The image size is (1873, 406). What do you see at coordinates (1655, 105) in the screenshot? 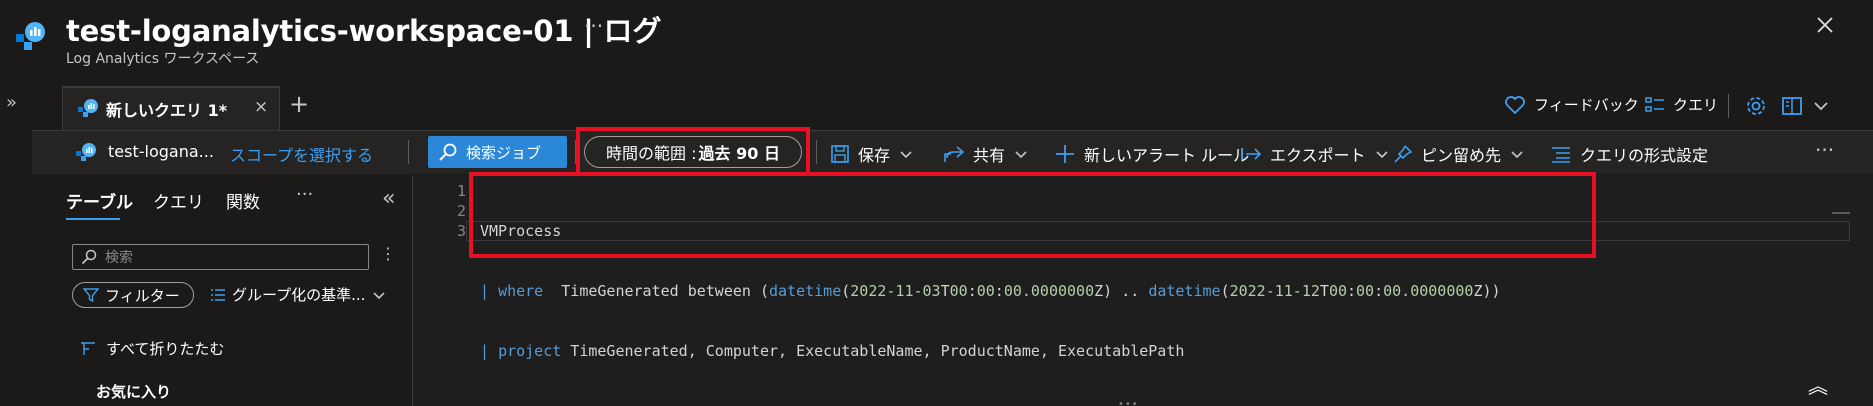
I see `queries-list-icon` at bounding box center [1655, 105].